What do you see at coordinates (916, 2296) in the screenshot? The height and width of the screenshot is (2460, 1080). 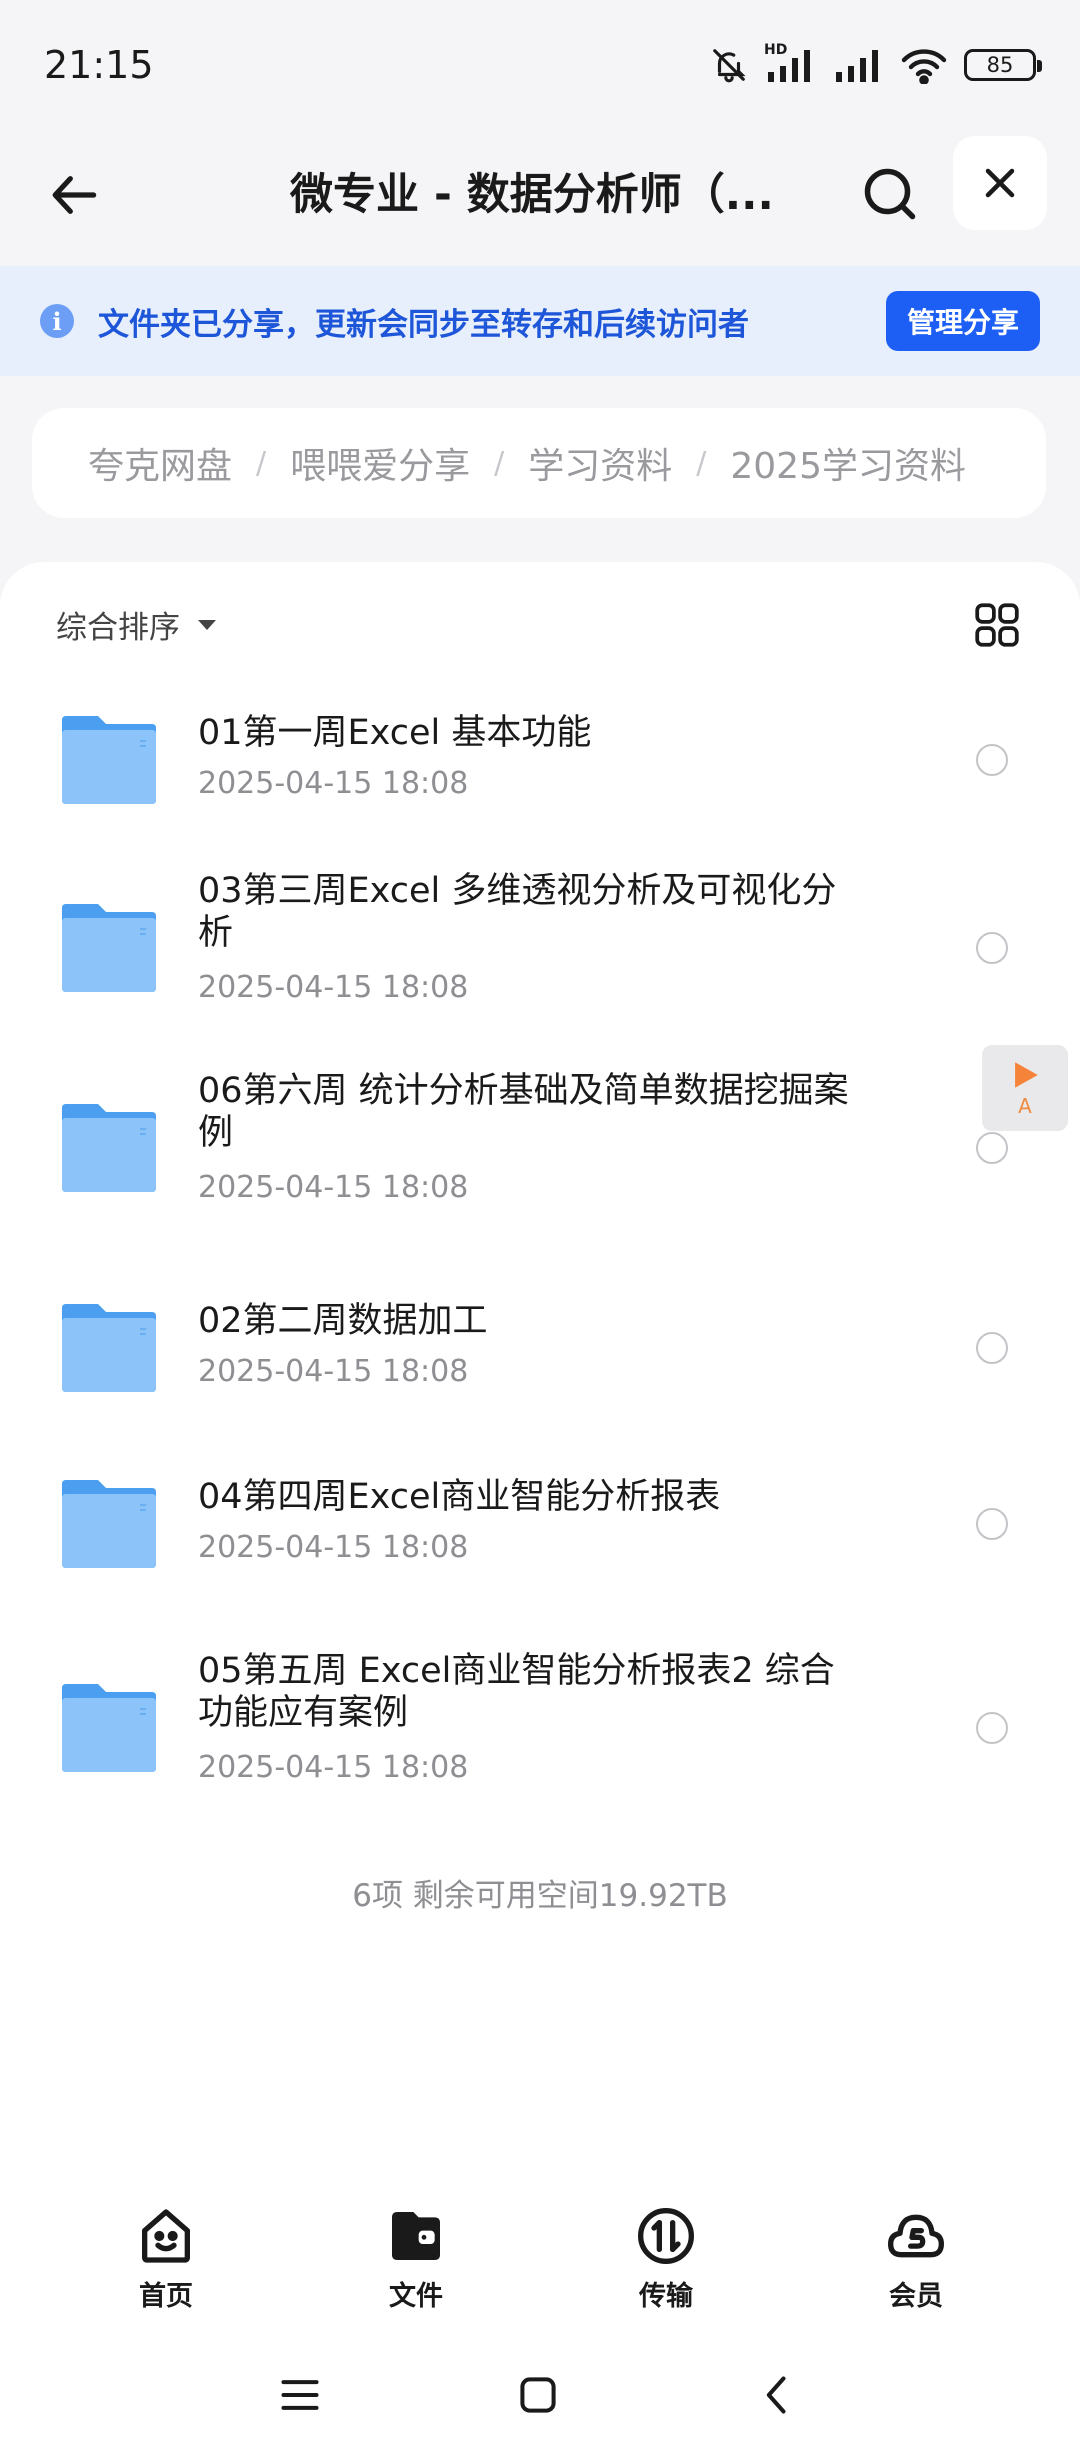 I see `tab-label: 会员` at bounding box center [916, 2296].